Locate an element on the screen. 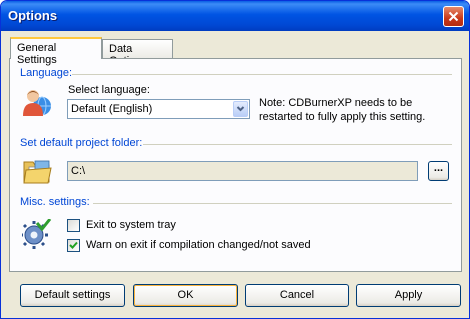 This screenshot has height=319, width=470. dropdown-button is located at coordinates (240, 109).